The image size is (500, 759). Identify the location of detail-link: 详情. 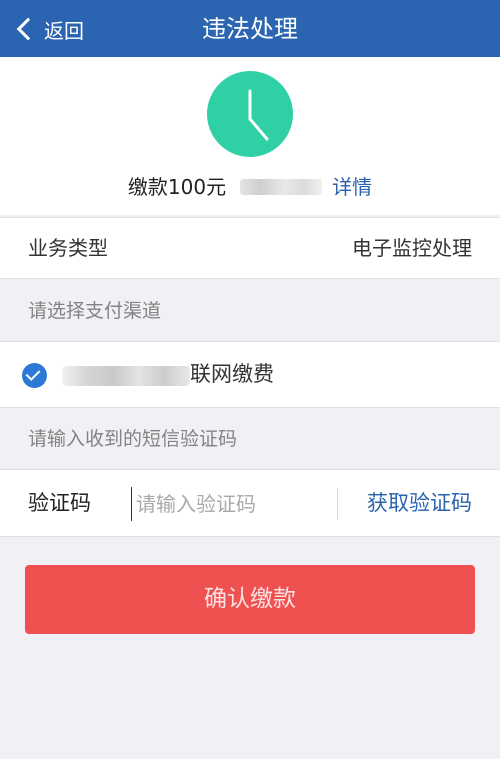
(352, 187).